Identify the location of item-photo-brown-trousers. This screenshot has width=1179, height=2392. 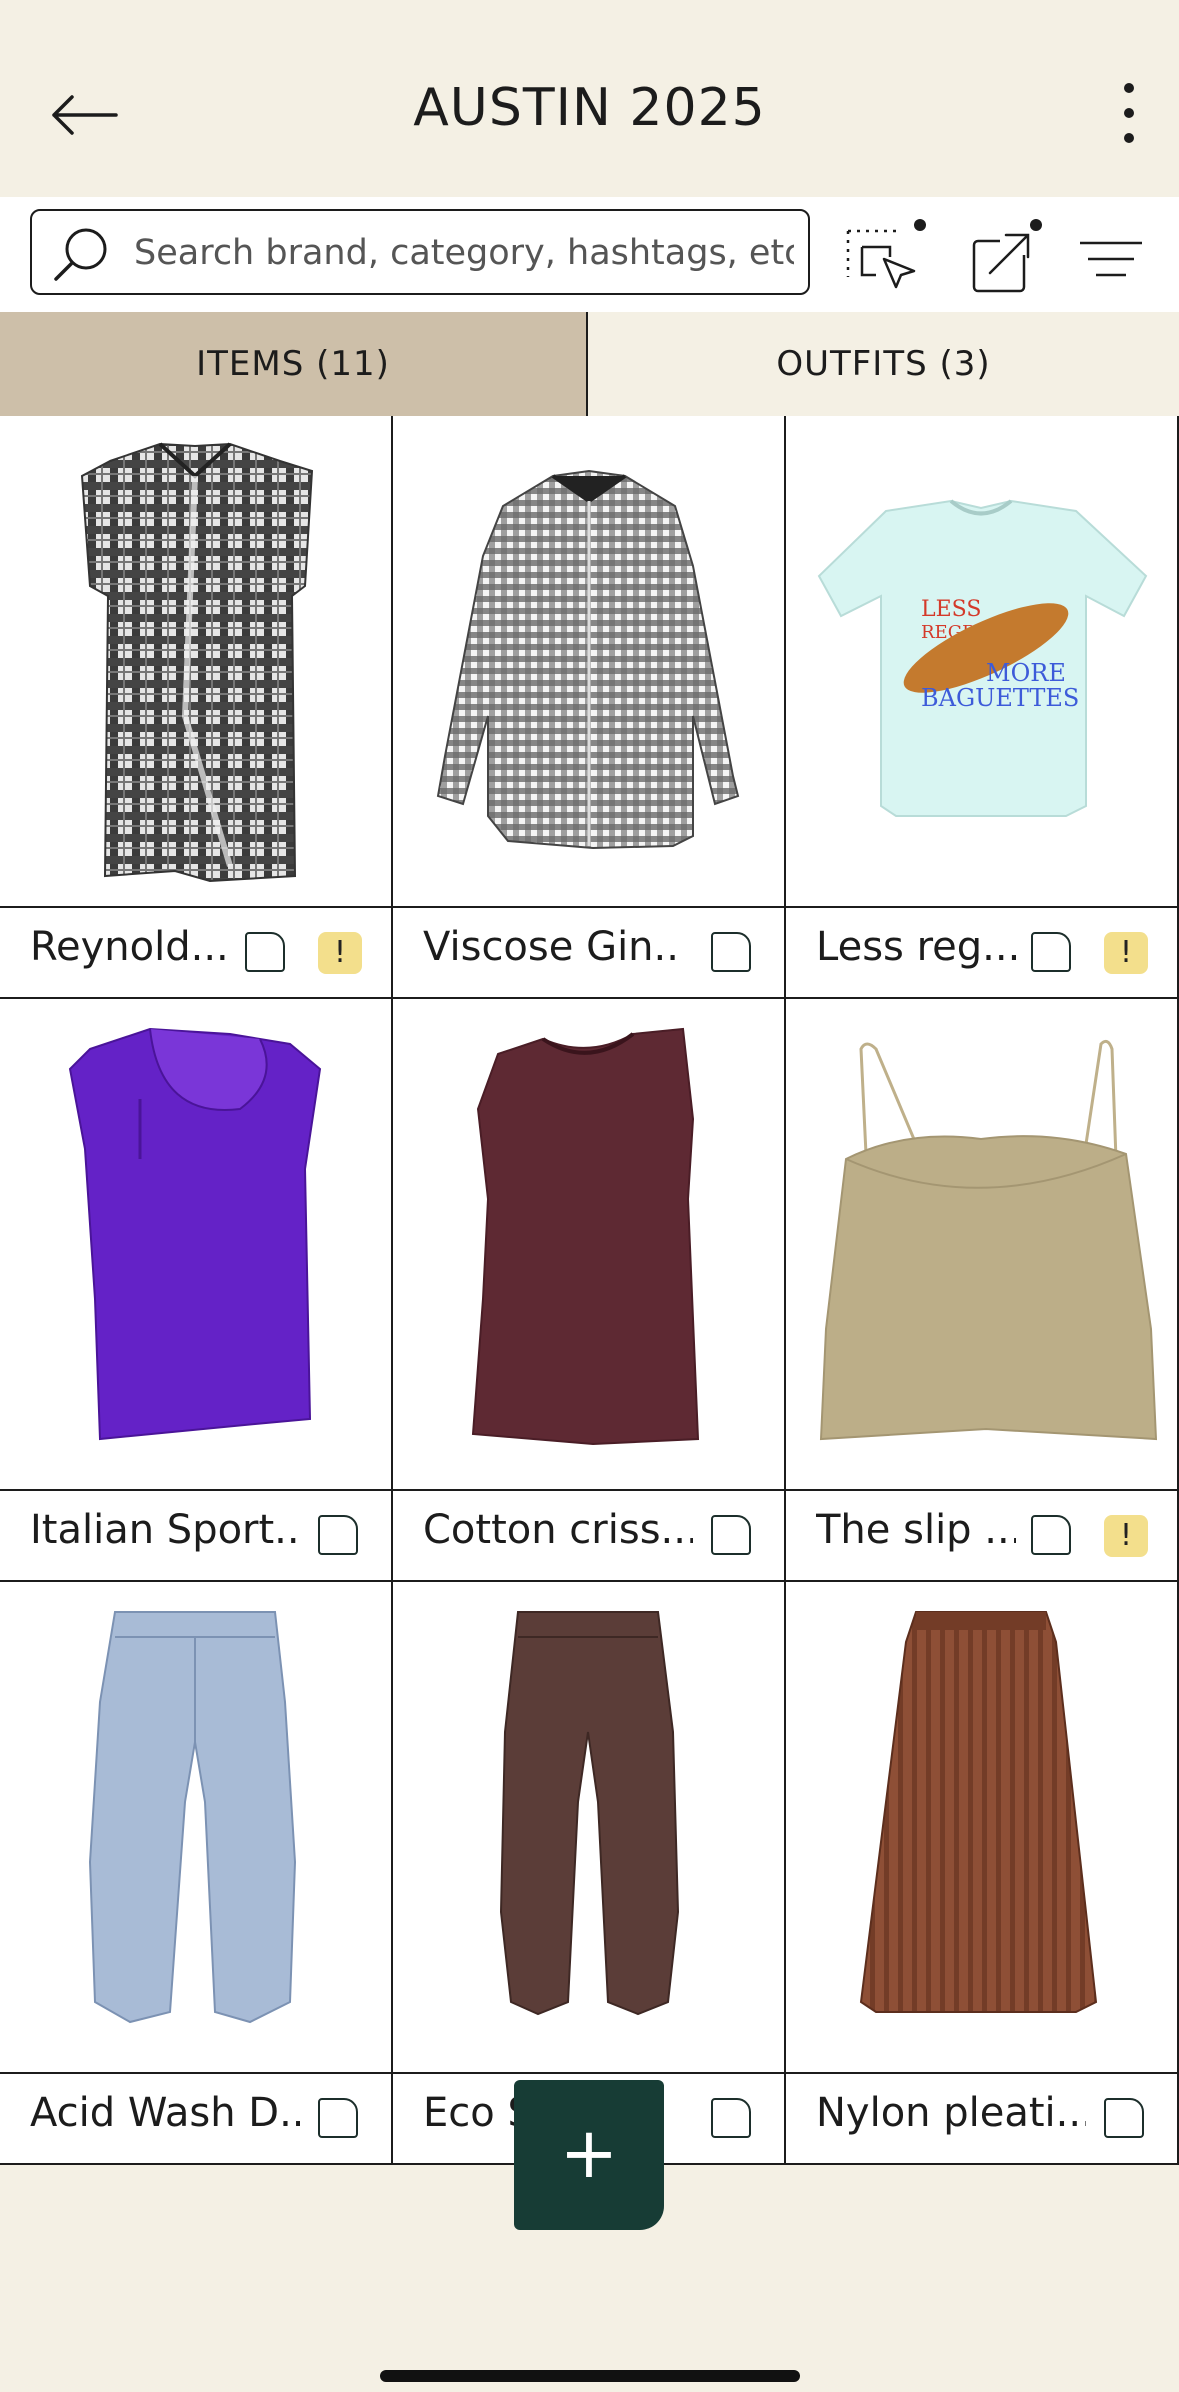
(588, 1828).